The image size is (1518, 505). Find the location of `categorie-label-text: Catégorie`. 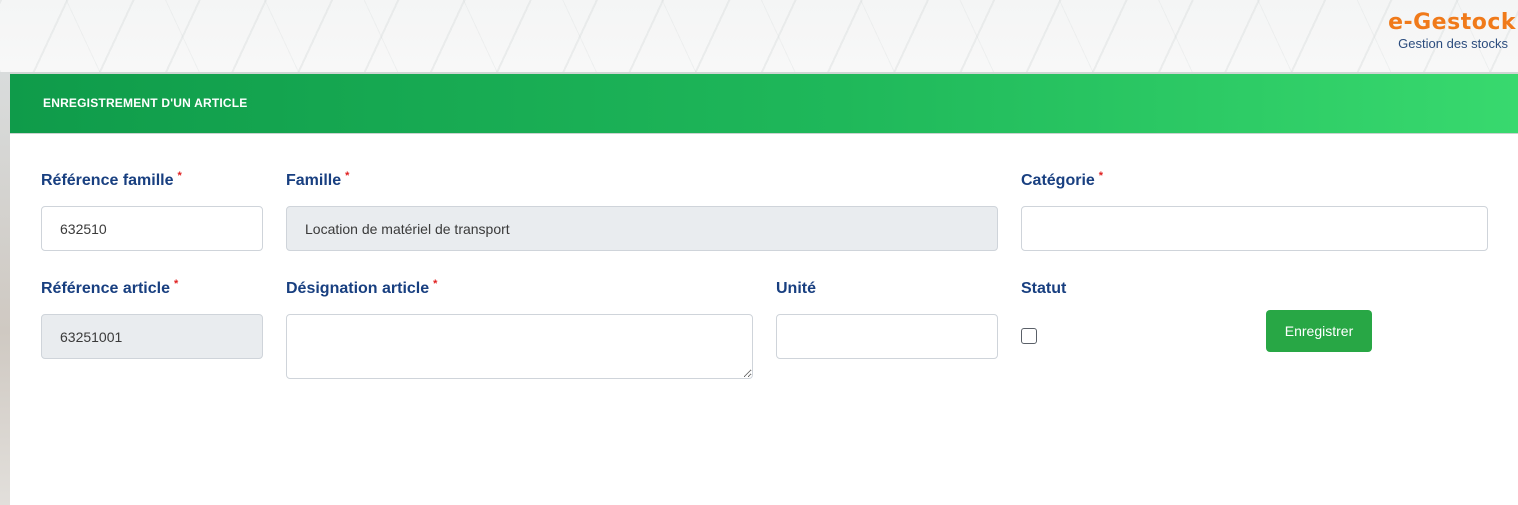

categorie-label-text: Catégorie is located at coordinates (1058, 180).